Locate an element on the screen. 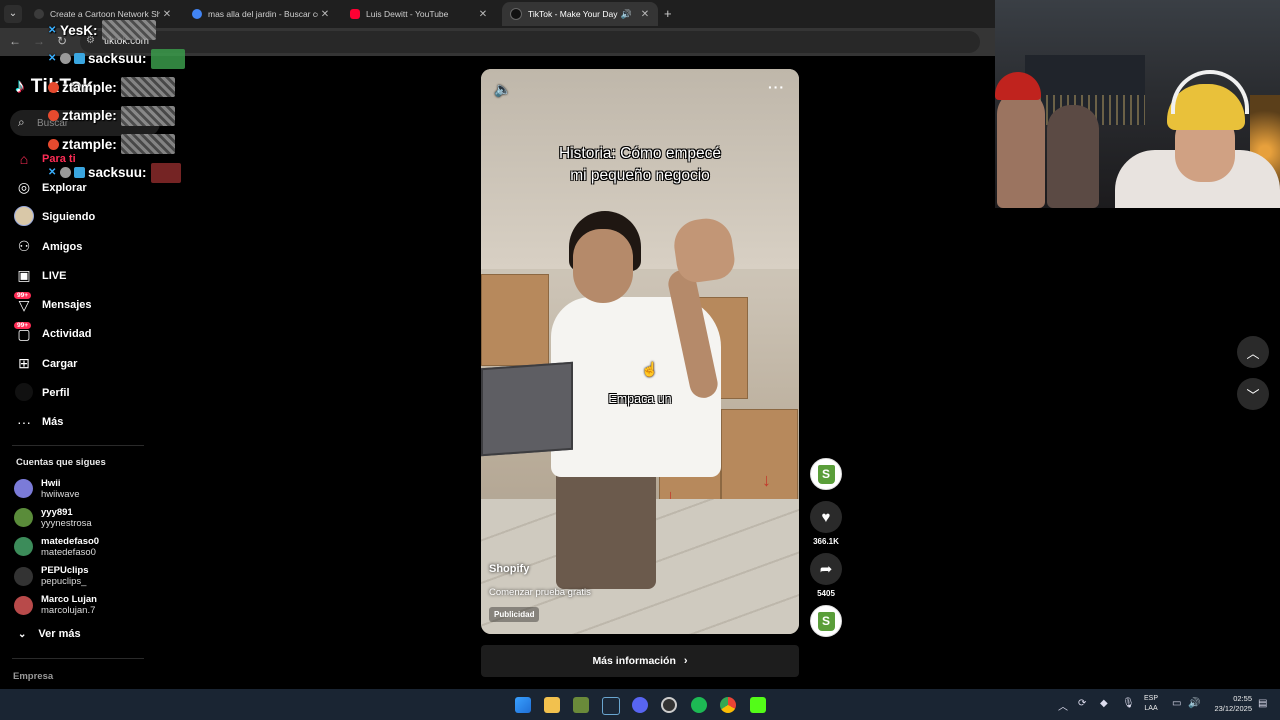 This screenshot has width=1280, height=720. sidebar-item-mensajes: ▽ 99+ Mensajes is located at coordinates (80, 304).